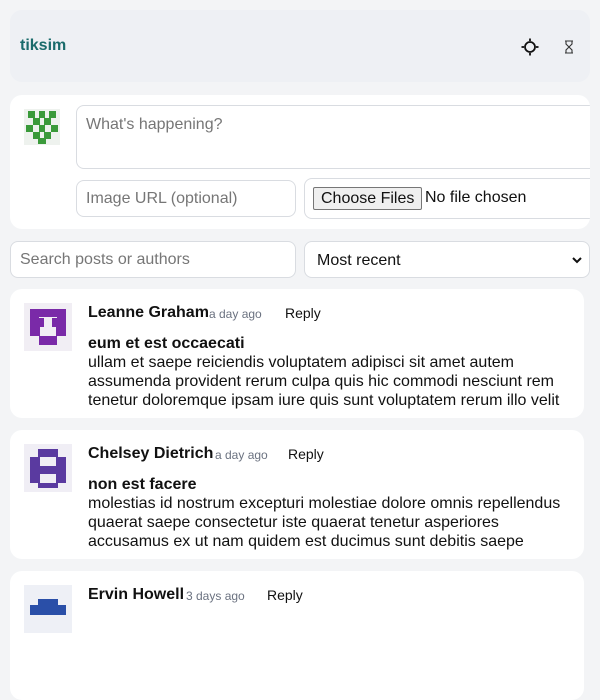 Image resolution: width=600 pixels, height=700 pixels. I want to click on post-author: Leanne Graham, so click(148, 313).